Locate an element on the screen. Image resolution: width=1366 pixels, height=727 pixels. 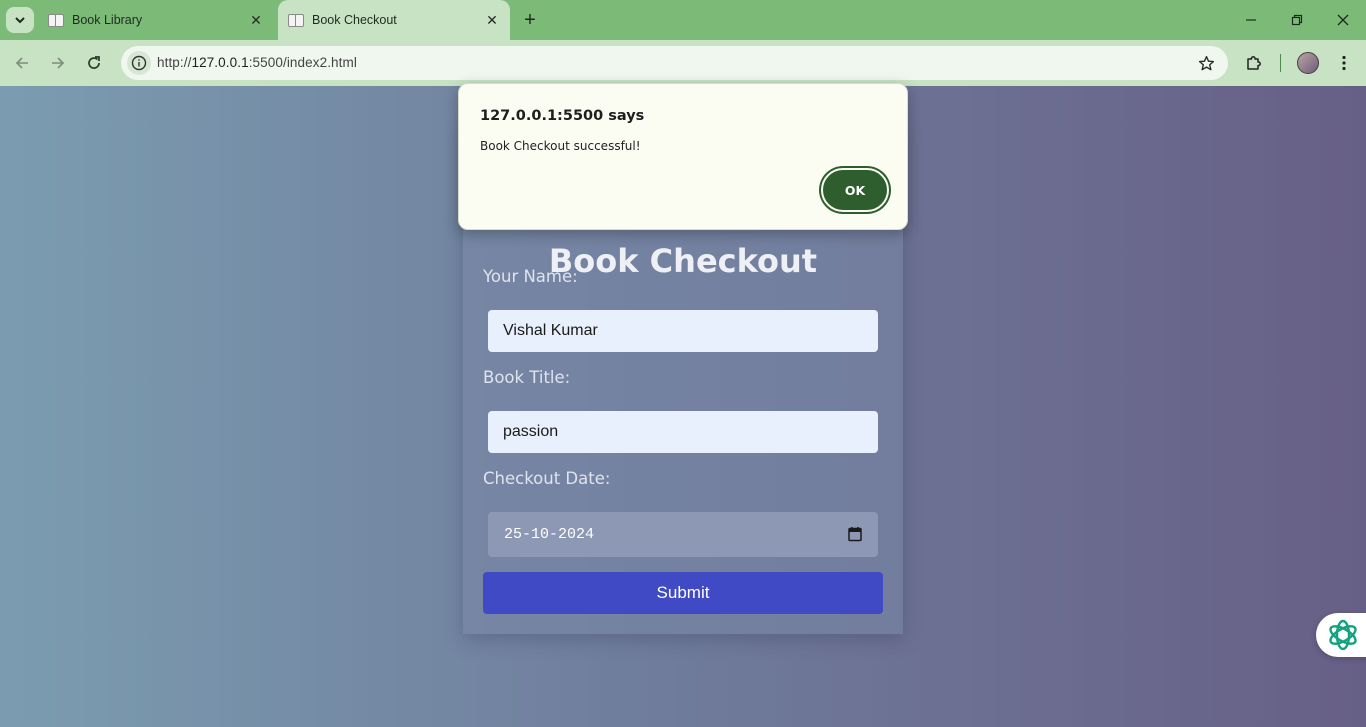
book-title-label: Book Title: is located at coordinates (527, 377).